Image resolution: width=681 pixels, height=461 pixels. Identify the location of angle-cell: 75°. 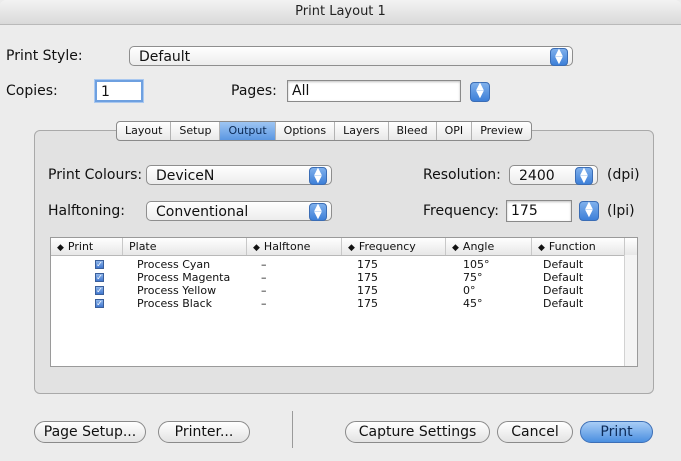
(473, 277).